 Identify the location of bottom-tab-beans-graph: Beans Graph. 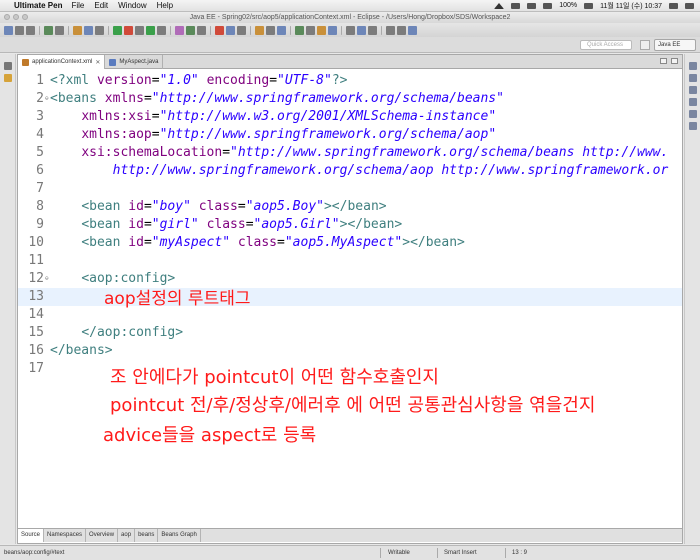
(179, 535).